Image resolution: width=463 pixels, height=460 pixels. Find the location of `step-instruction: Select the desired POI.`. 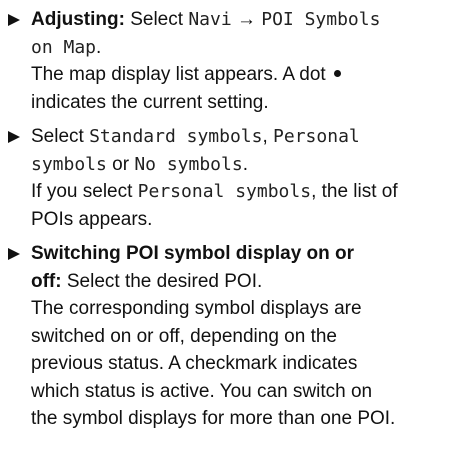

step-instruction: Select the desired POI. is located at coordinates (164, 281).